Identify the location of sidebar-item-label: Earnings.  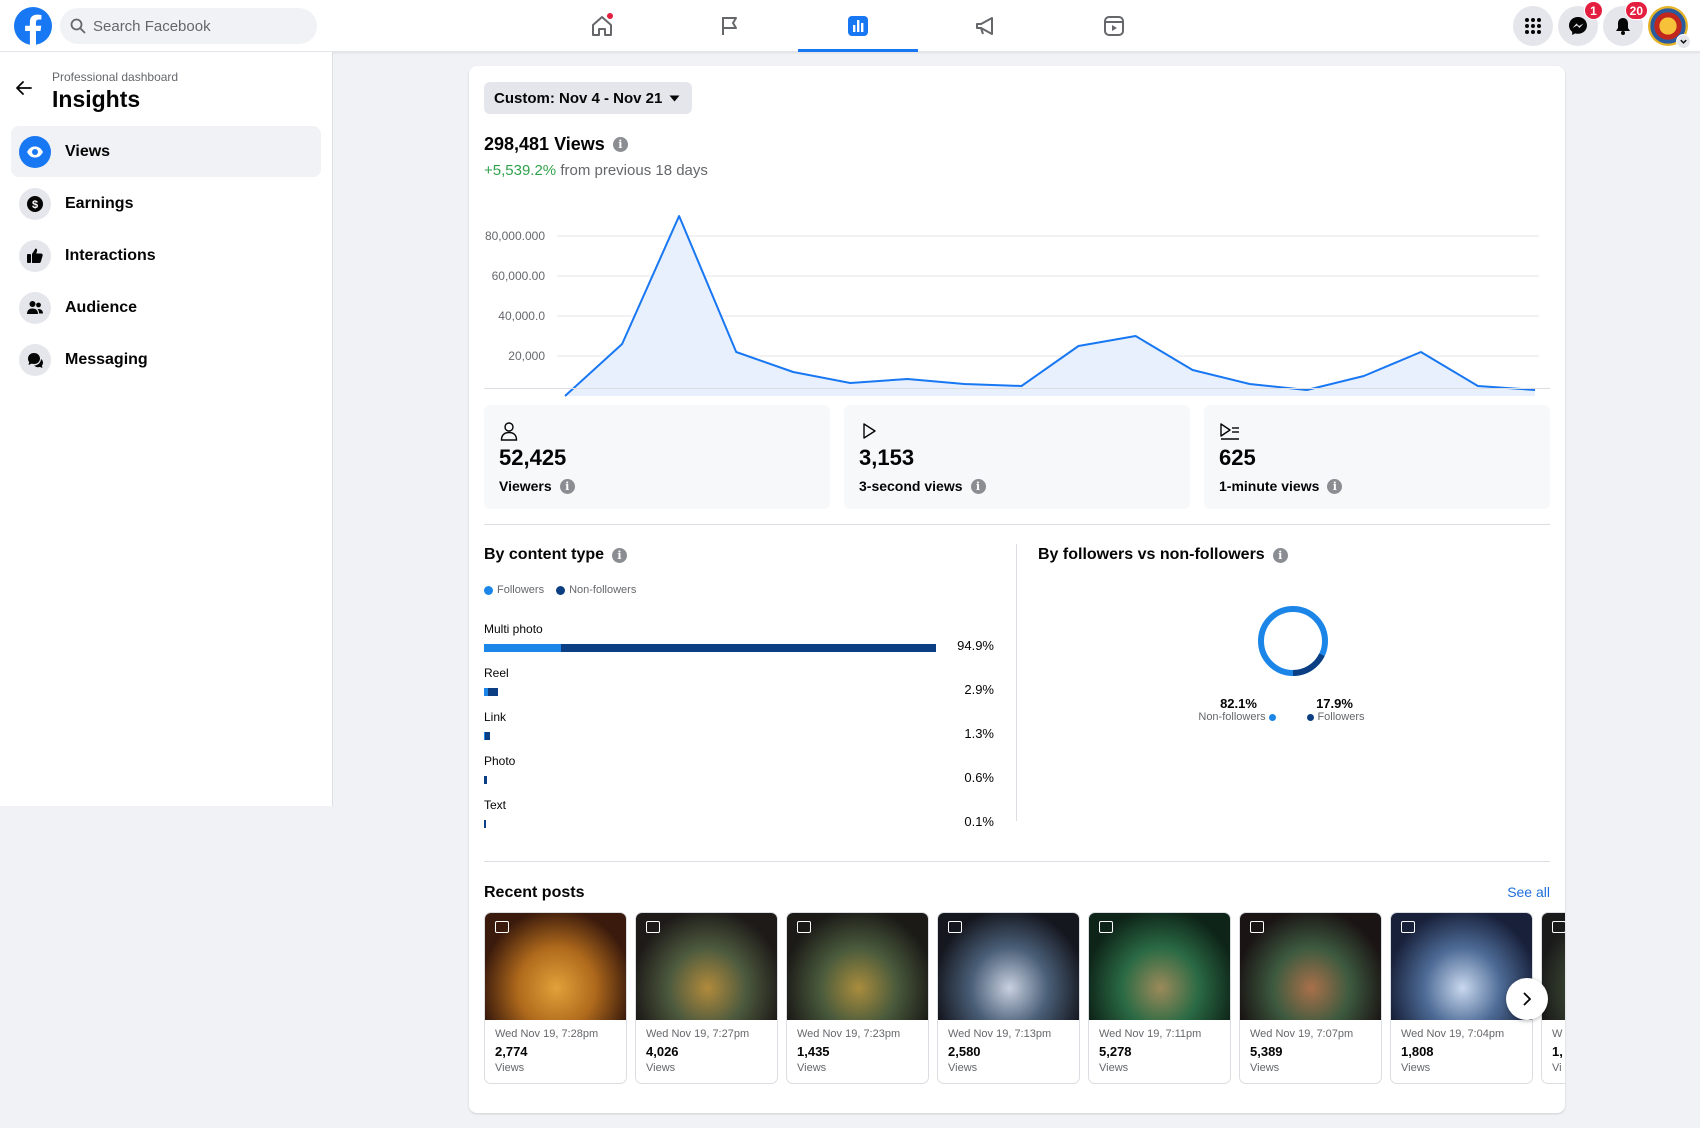
(99, 203).